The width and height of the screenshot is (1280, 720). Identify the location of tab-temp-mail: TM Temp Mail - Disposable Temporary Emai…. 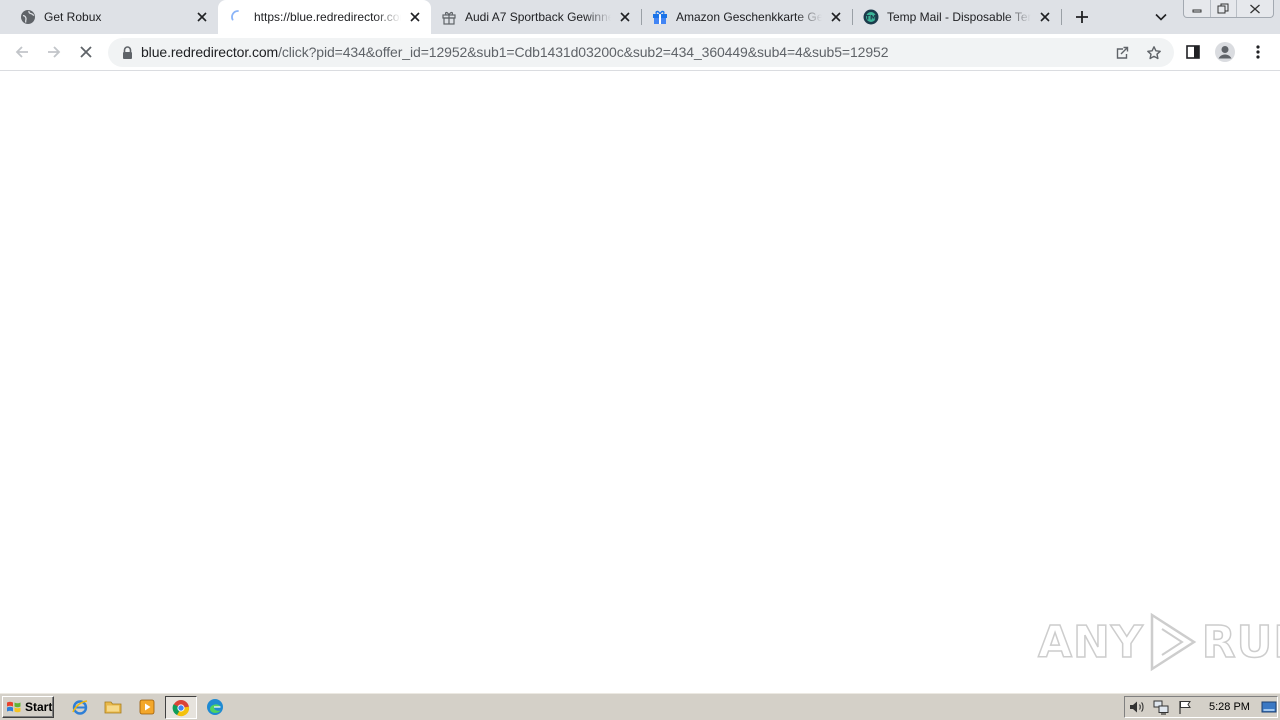
(957, 17).